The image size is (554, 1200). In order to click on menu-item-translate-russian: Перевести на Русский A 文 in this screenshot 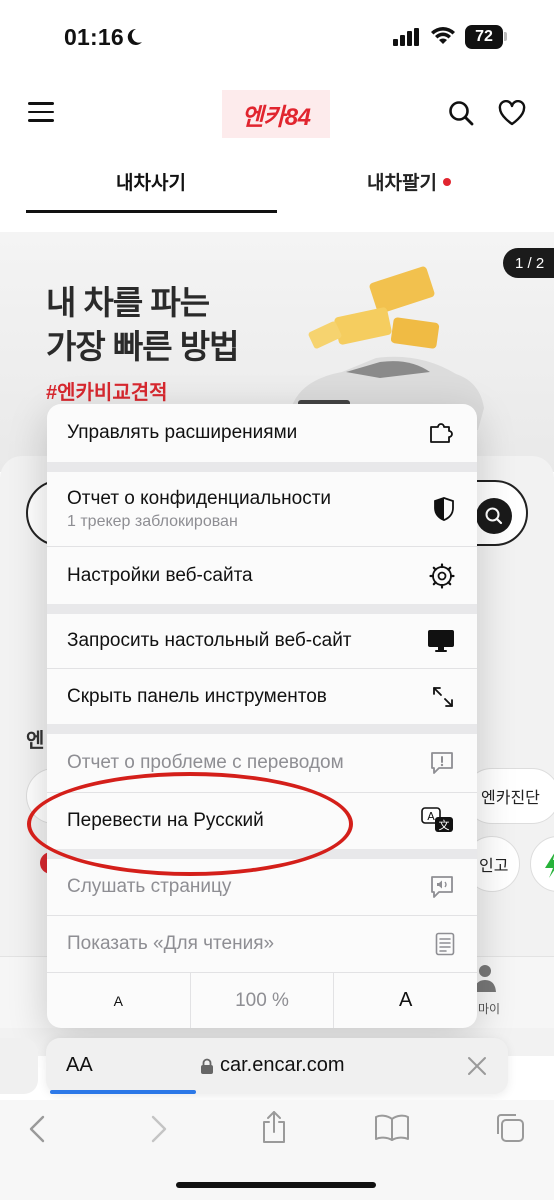, I will do `click(262, 821)`.